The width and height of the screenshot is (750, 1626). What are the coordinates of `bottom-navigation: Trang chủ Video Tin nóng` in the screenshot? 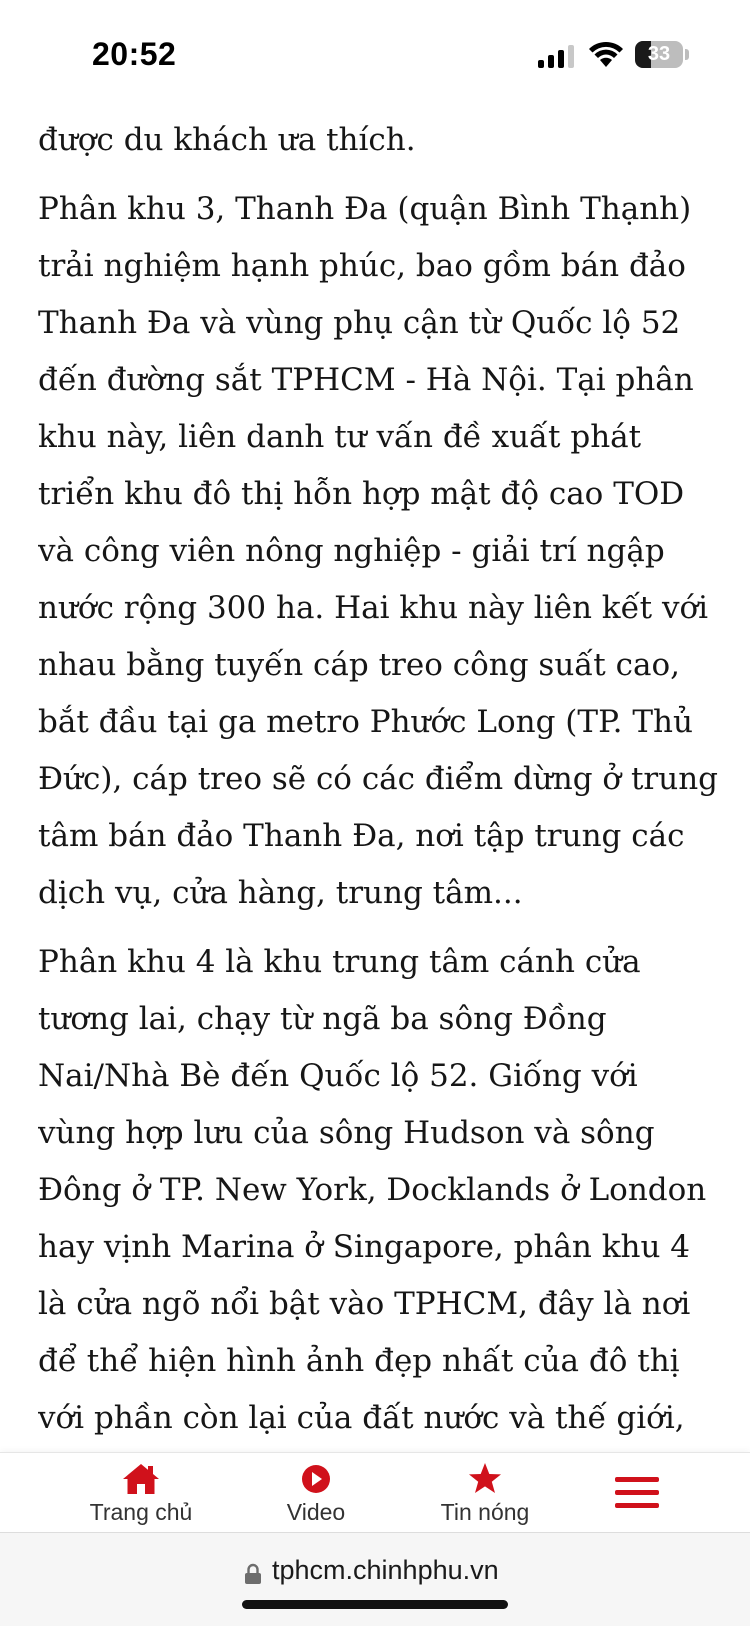 It's located at (375, 1492).